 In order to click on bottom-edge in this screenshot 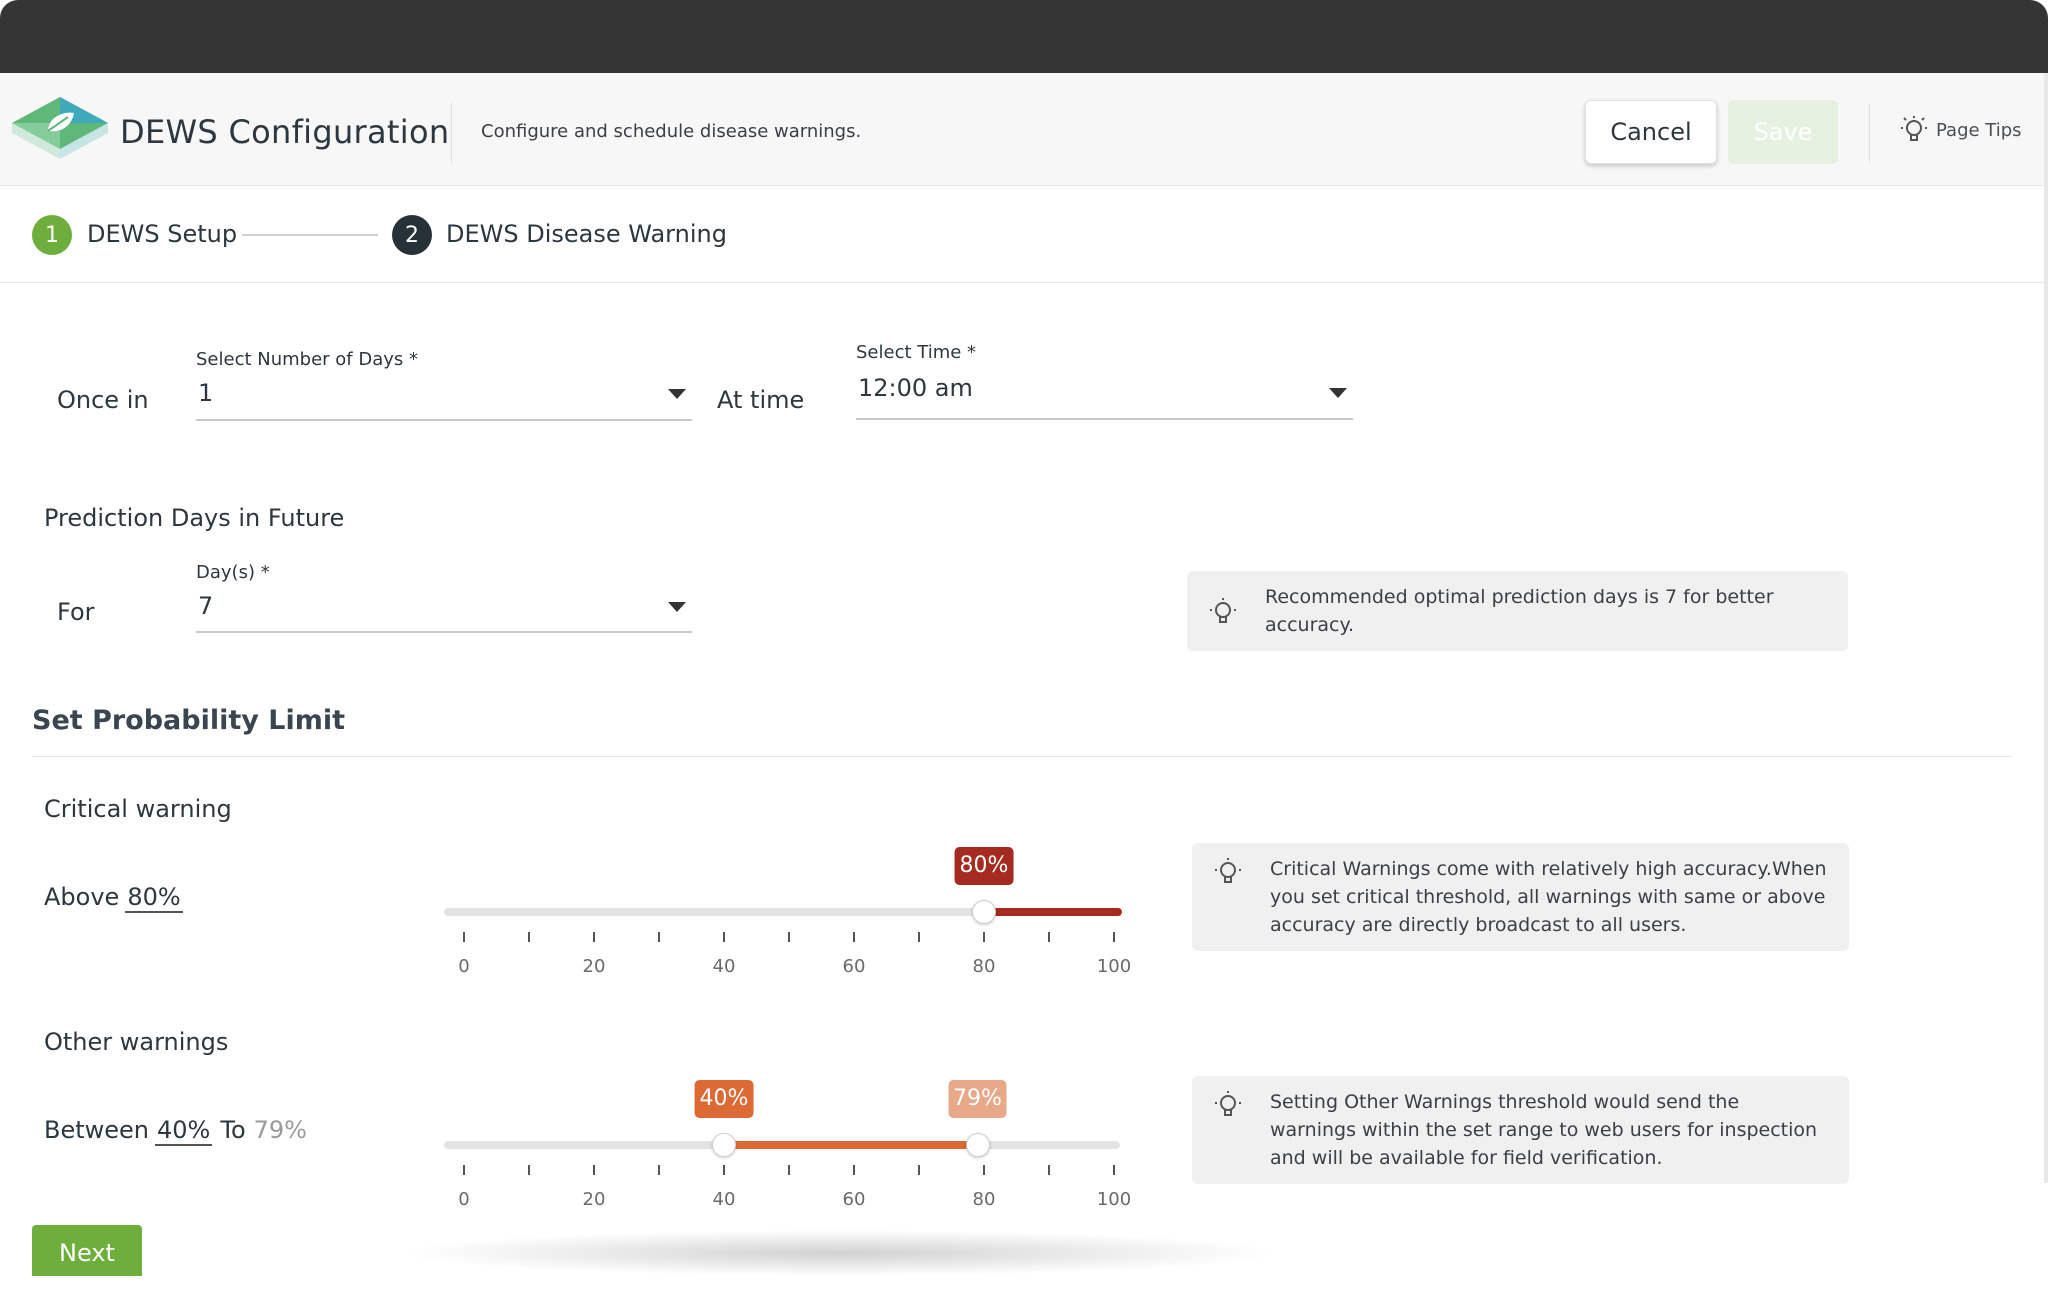, I will do `click(1024, 1284)`.